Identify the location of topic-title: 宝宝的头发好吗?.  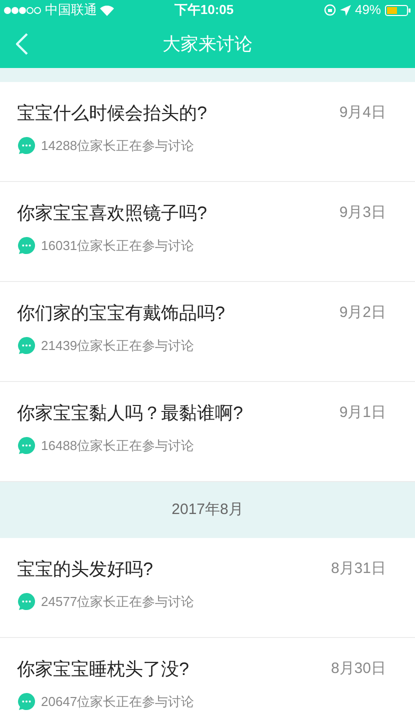
(85, 569).